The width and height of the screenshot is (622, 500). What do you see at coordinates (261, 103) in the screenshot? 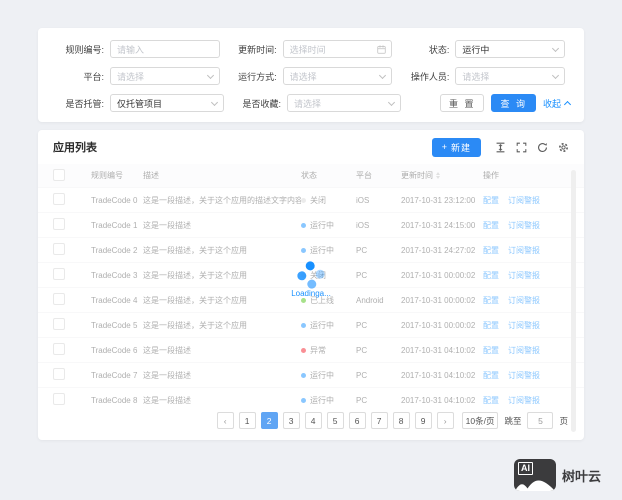
I see `favorite-label: 是否收藏:` at bounding box center [261, 103].